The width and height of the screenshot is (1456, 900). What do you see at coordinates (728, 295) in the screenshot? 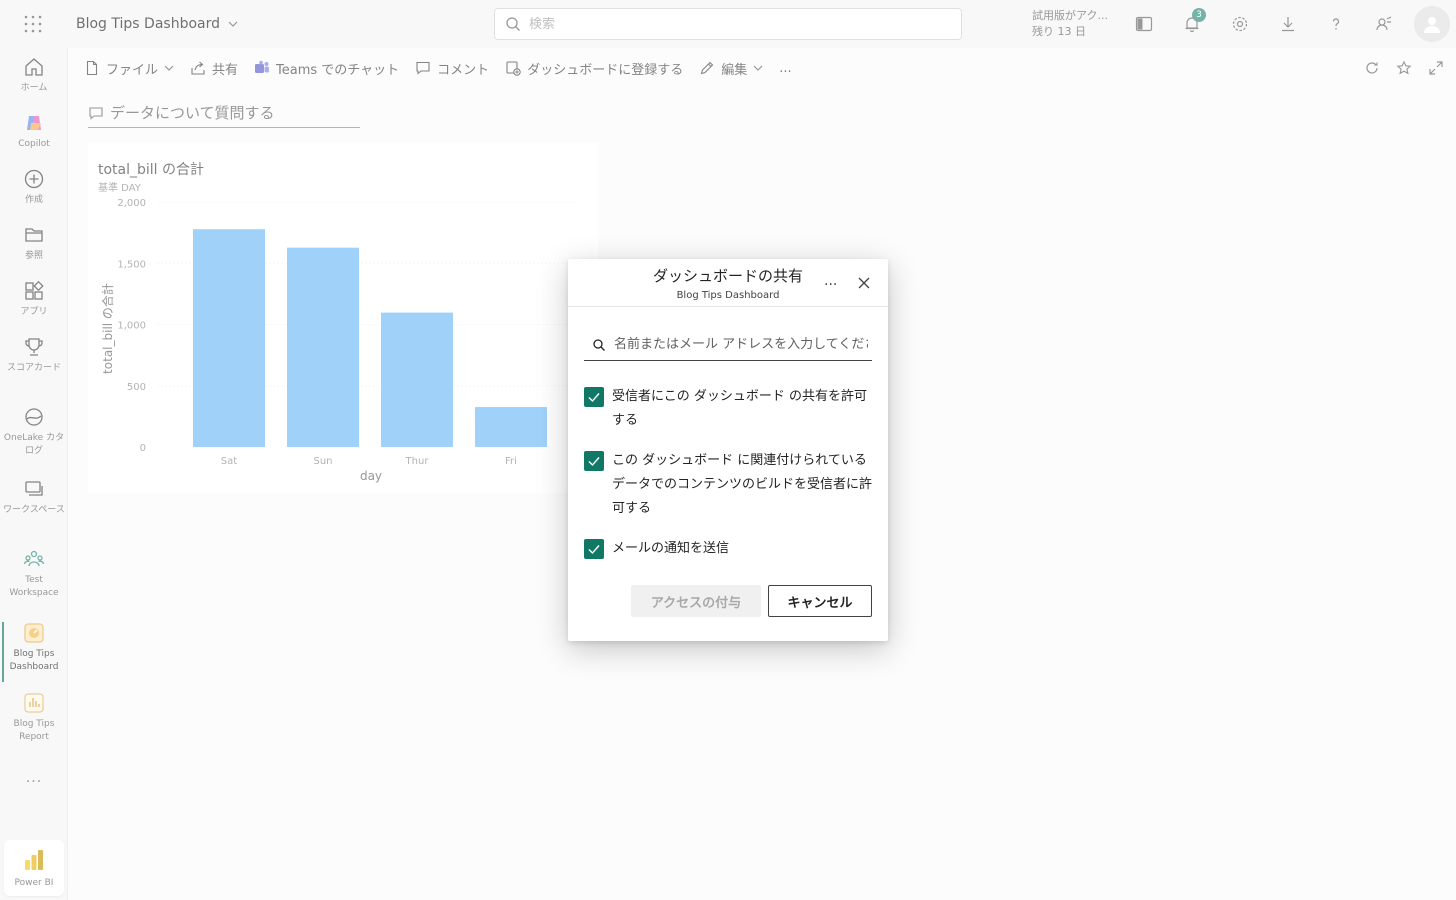
I see `dialog-subtitle: Blog Tips Dashboard` at bounding box center [728, 295].